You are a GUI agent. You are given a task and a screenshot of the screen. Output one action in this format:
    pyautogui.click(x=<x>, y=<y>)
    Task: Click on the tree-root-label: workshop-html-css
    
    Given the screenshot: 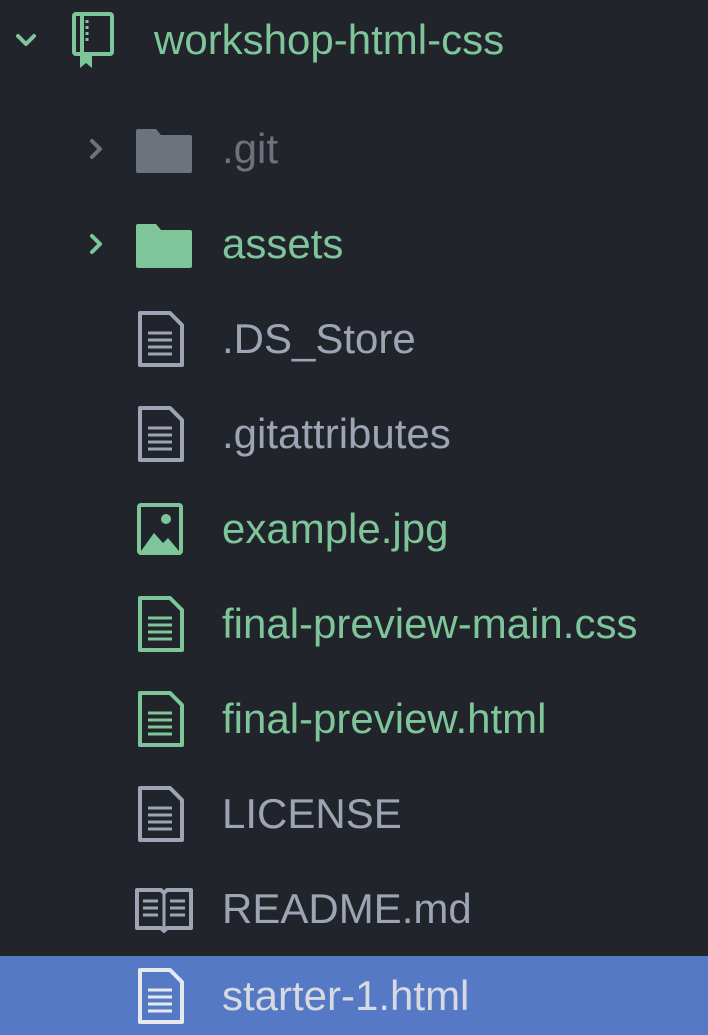 What is the action you would take?
    pyautogui.click(x=329, y=39)
    